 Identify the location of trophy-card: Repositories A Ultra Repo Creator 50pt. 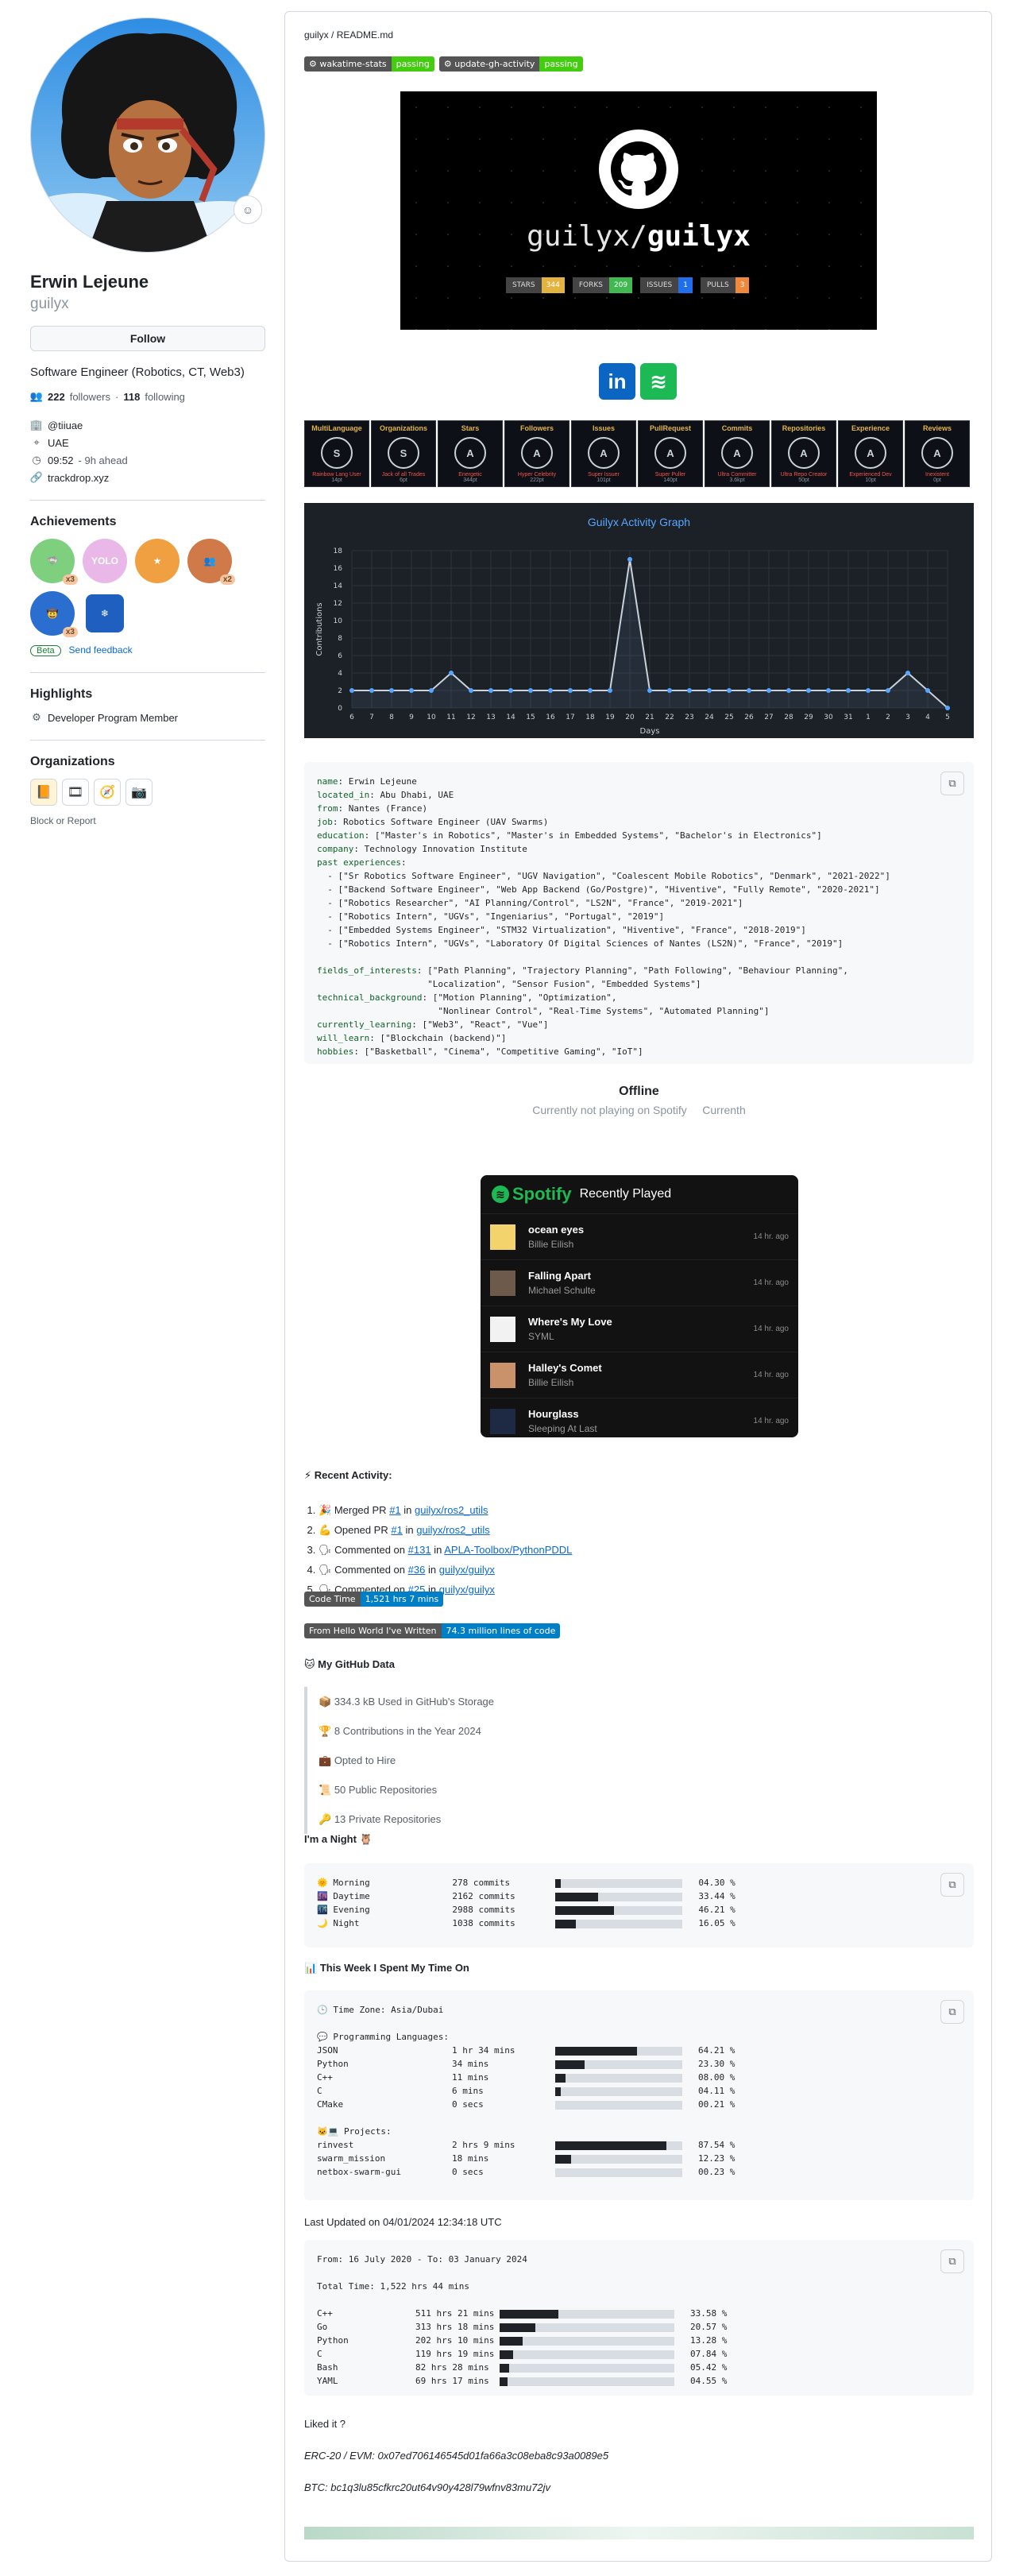
(803, 453).